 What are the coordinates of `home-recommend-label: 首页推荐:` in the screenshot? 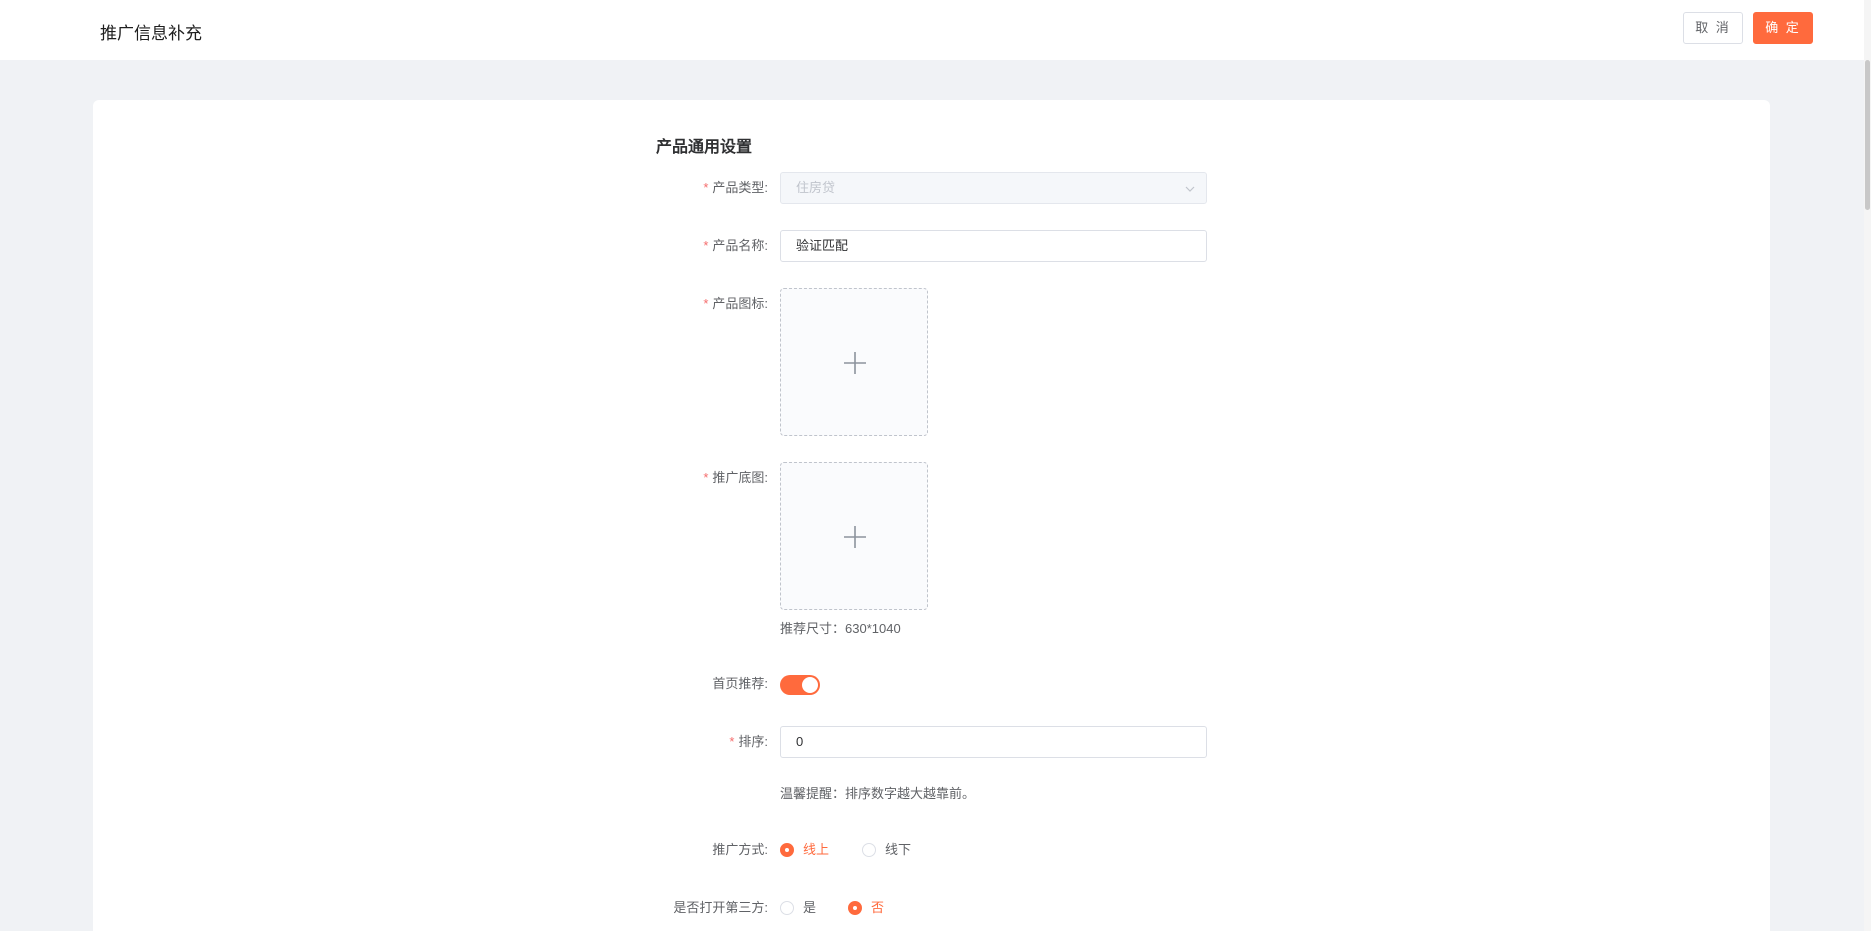 It's located at (740, 683).